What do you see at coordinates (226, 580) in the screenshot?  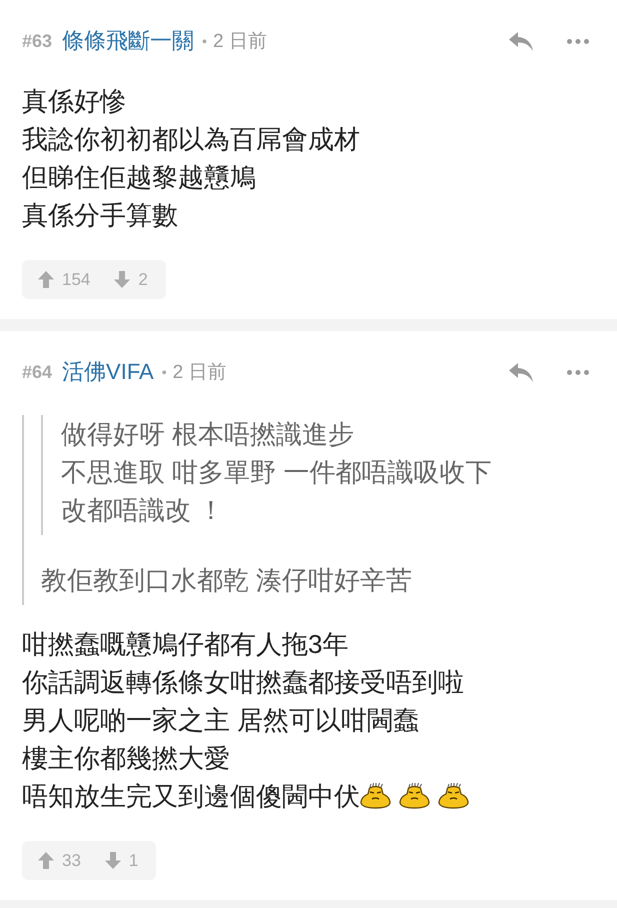 I see `quote-text: 教佢教到口水都乾 湊仔咁好辛苦` at bounding box center [226, 580].